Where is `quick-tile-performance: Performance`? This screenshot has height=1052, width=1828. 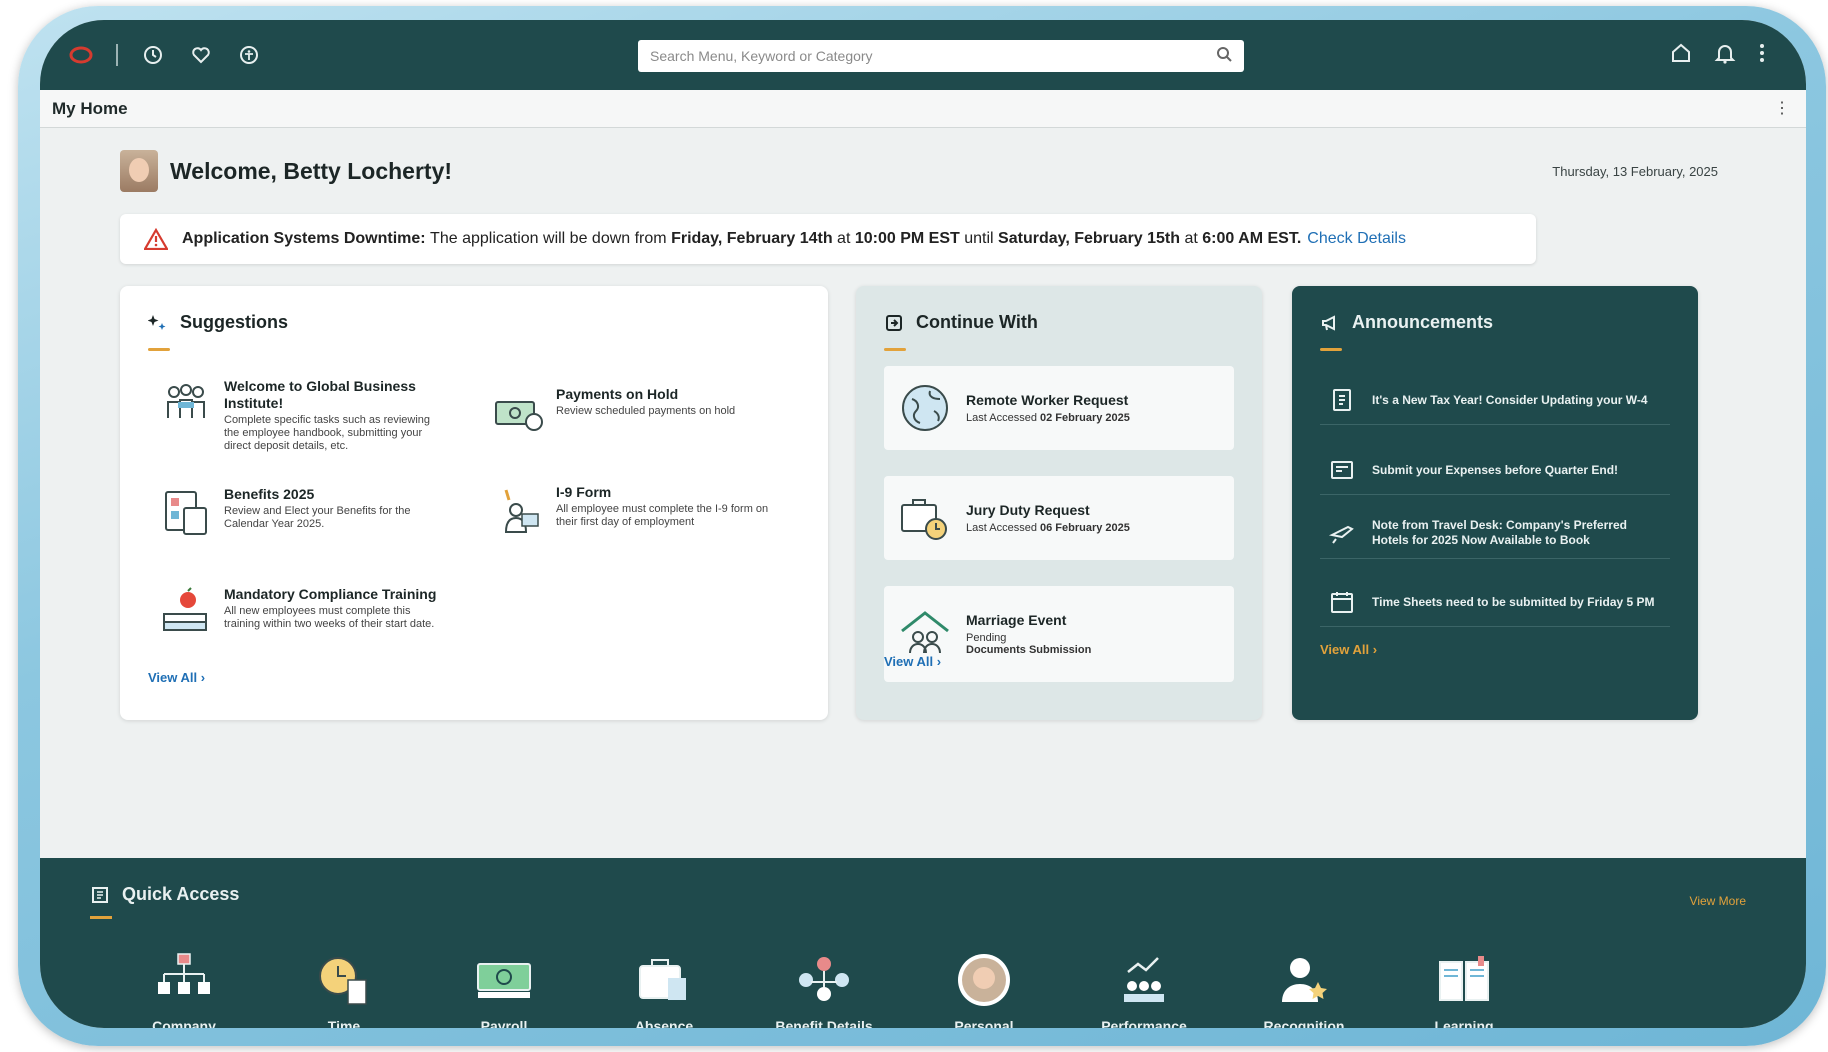 quick-tile-performance: Performance is located at coordinates (1144, 989).